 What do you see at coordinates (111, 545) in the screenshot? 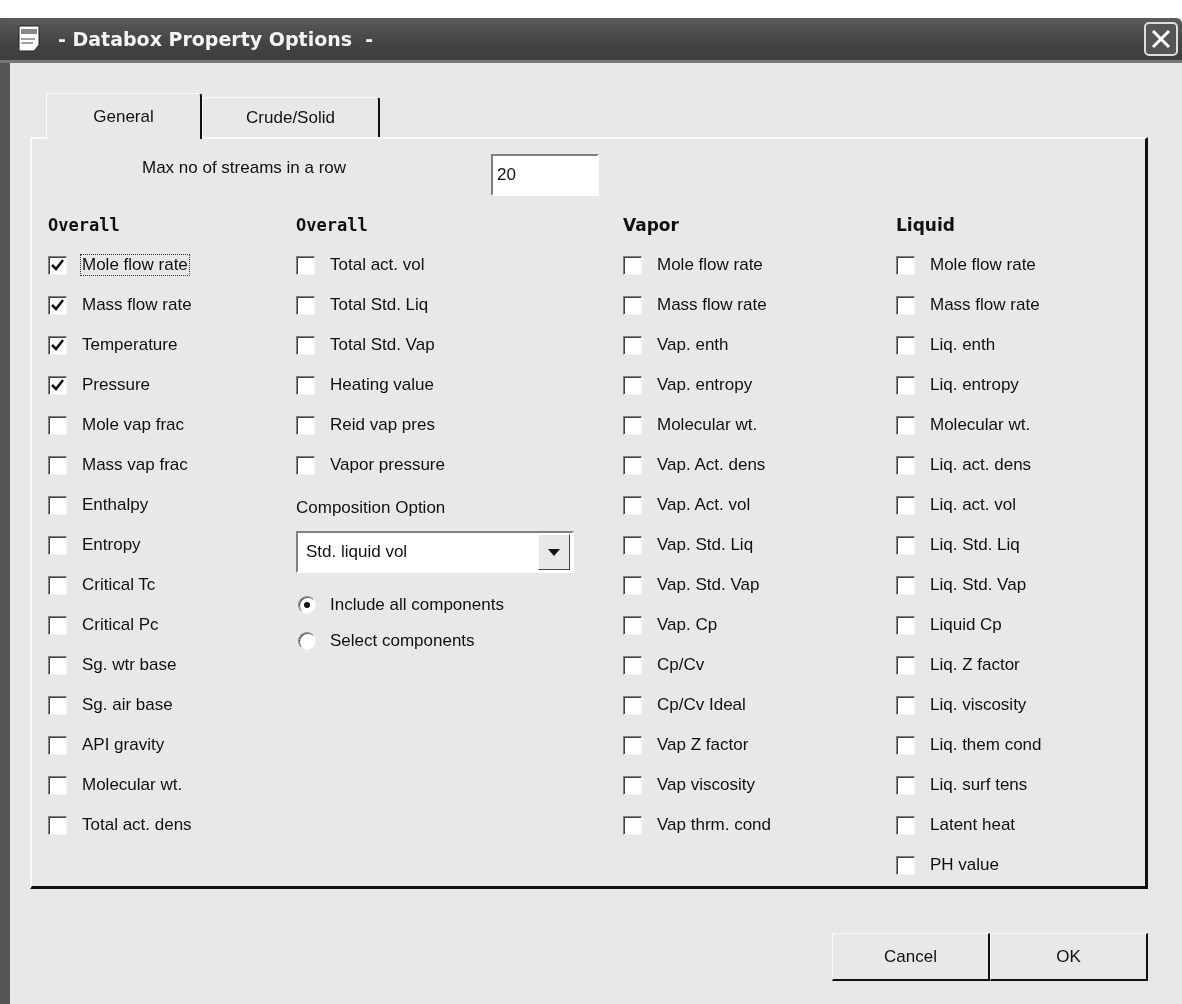
I see `checkbox-label: Entropy` at bounding box center [111, 545].